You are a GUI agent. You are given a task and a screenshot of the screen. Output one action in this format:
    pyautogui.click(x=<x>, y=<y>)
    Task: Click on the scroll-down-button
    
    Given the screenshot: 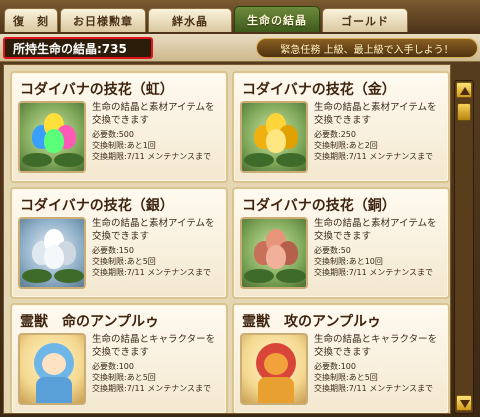 What is the action you would take?
    pyautogui.click(x=464, y=403)
    